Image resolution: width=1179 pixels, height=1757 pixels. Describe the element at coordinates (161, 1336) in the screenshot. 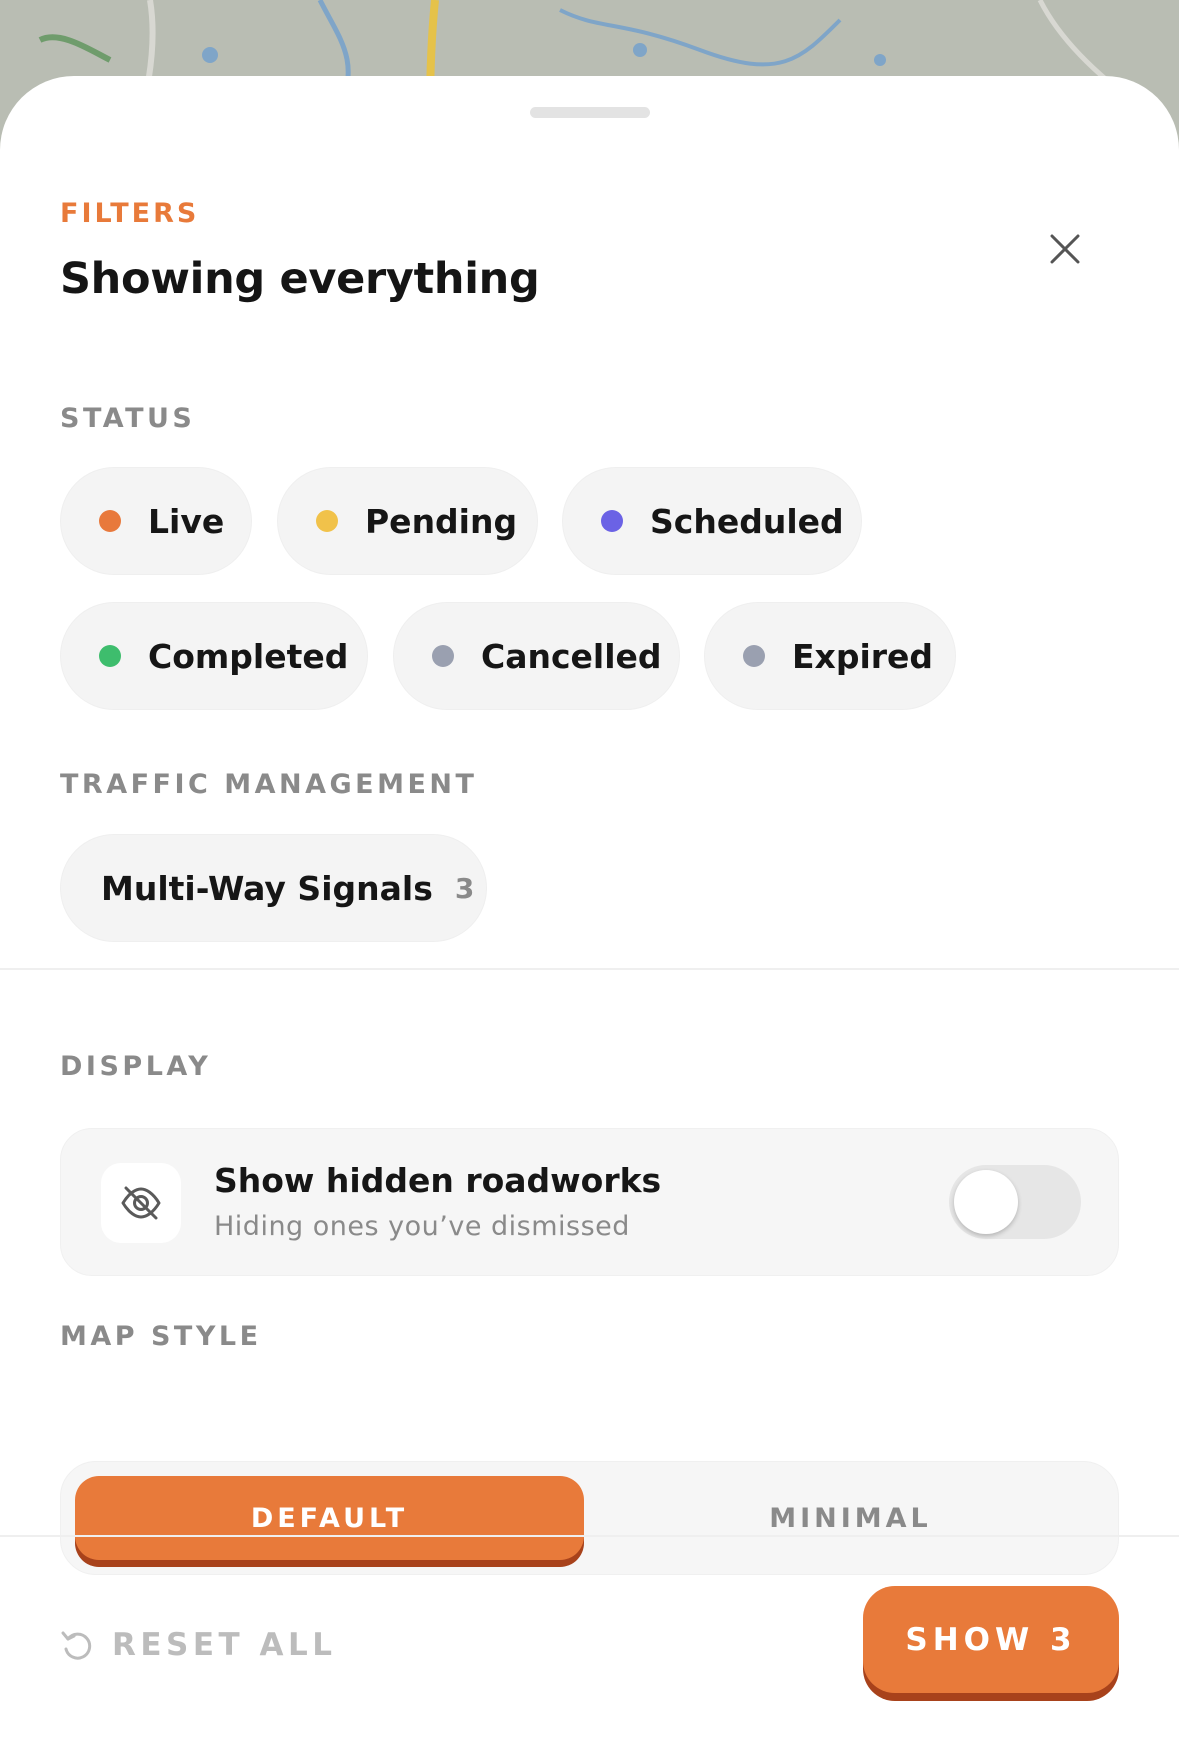

I see `map-style-section-label: MAP STYLE` at that location.